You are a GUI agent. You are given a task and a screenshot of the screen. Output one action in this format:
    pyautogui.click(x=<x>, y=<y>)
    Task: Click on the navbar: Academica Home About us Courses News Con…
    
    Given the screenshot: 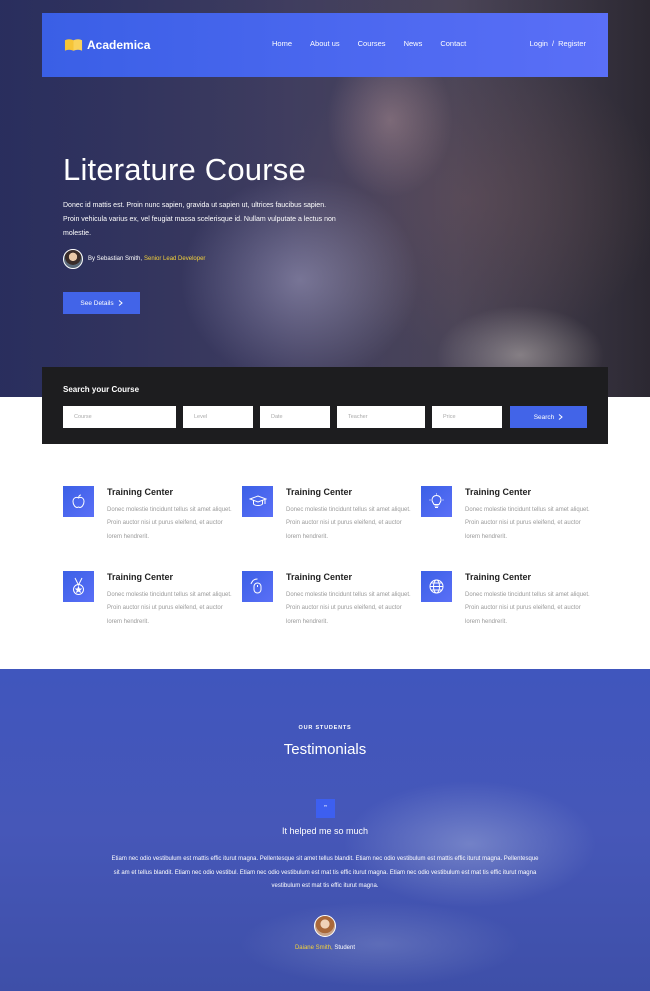 What is the action you would take?
    pyautogui.click(x=325, y=45)
    